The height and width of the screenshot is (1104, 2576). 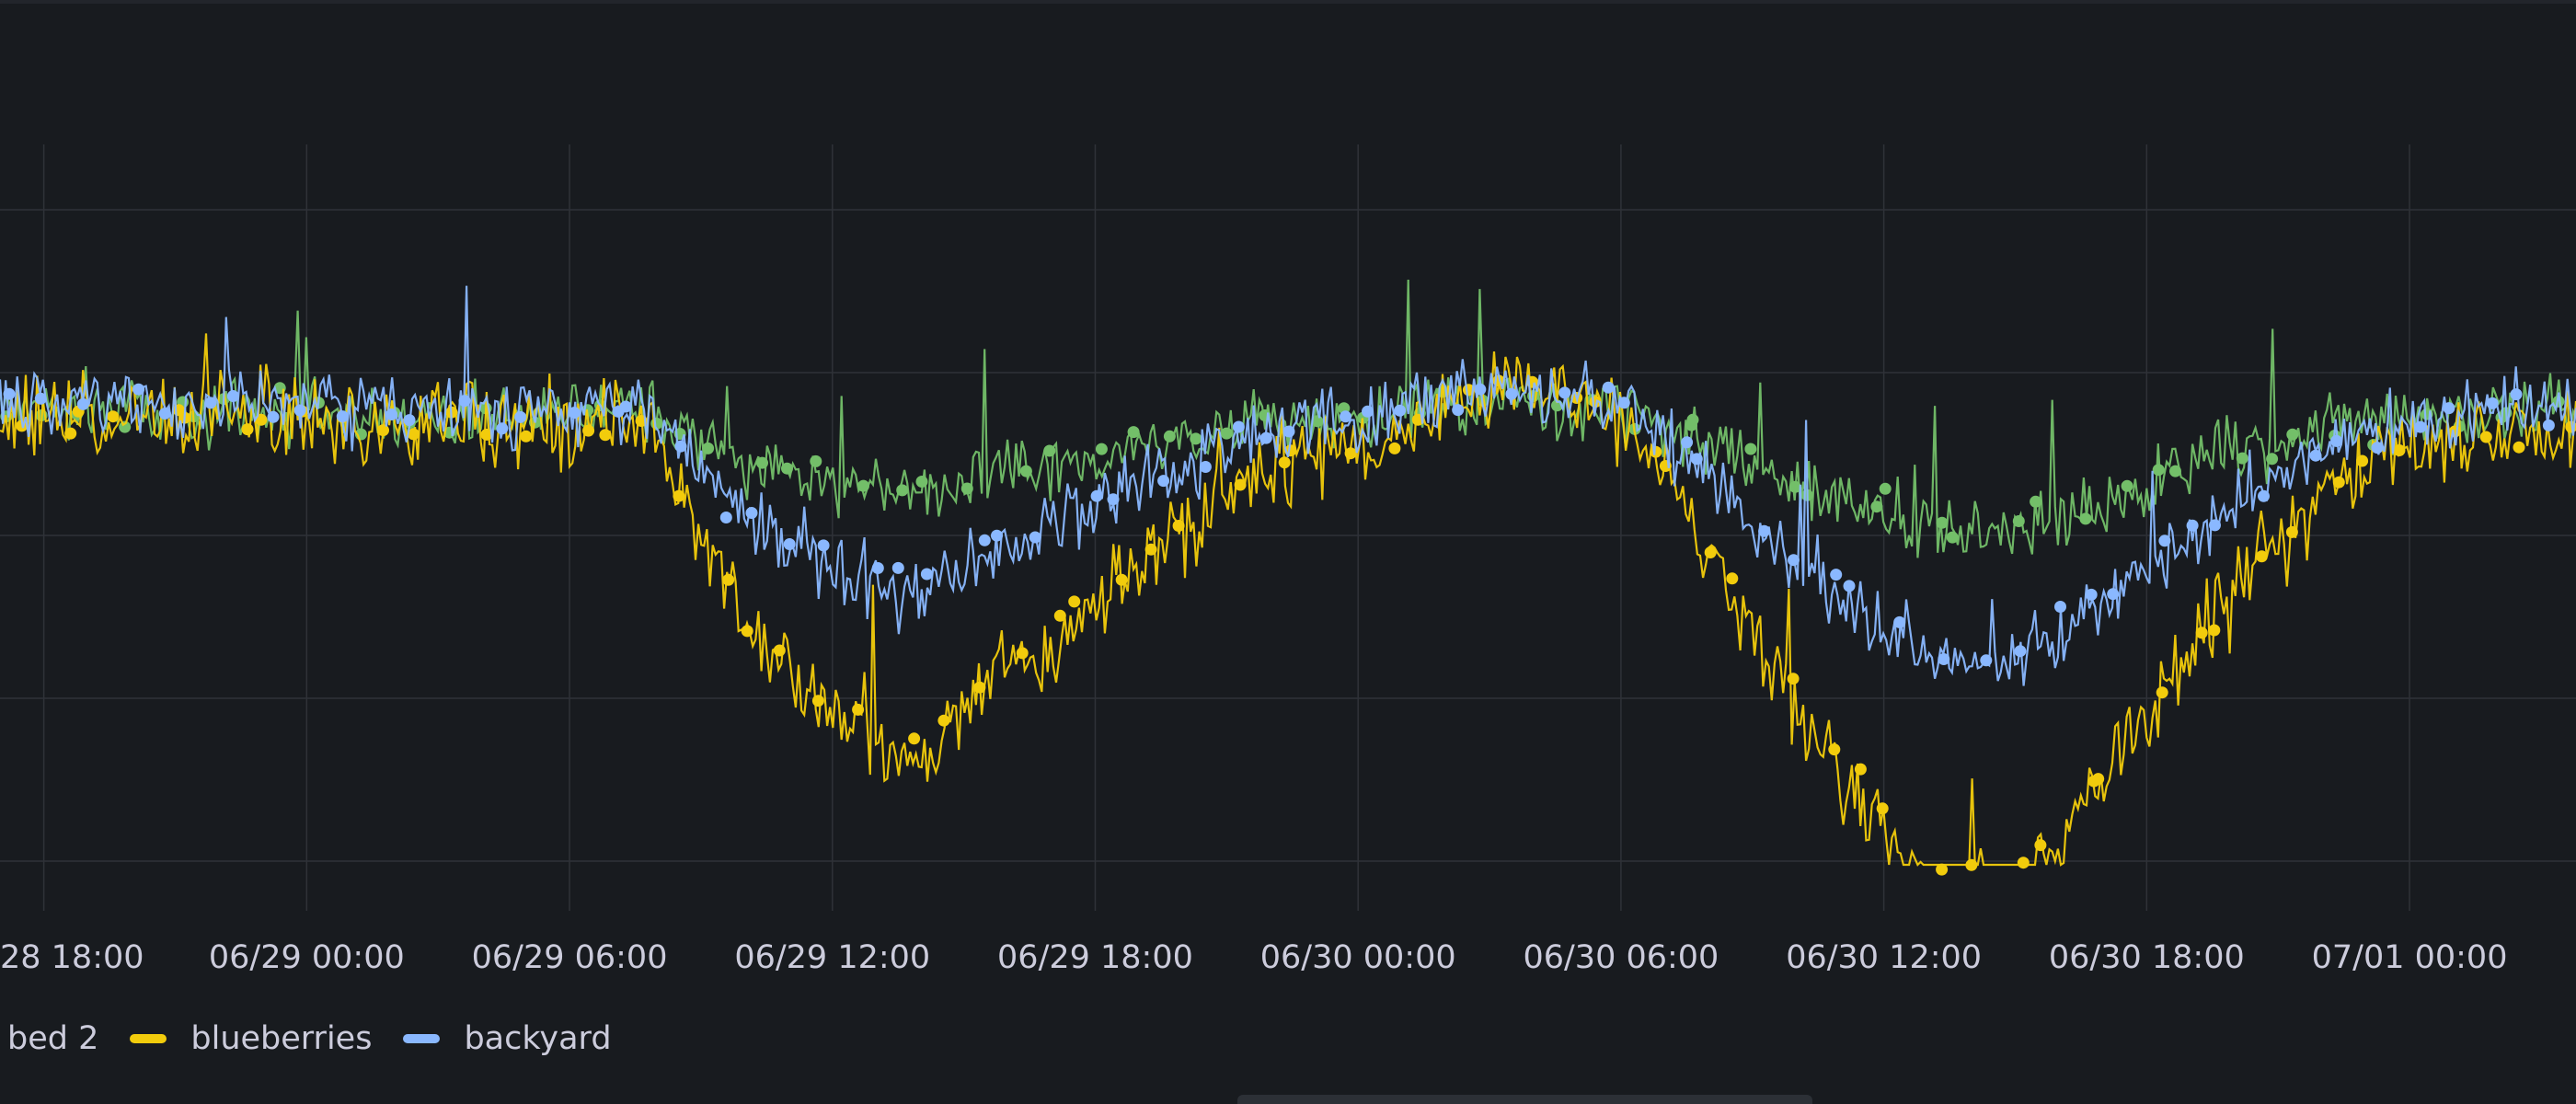 What do you see at coordinates (570, 957) in the screenshot?
I see `x-tick-label: 06/29 06:00` at bounding box center [570, 957].